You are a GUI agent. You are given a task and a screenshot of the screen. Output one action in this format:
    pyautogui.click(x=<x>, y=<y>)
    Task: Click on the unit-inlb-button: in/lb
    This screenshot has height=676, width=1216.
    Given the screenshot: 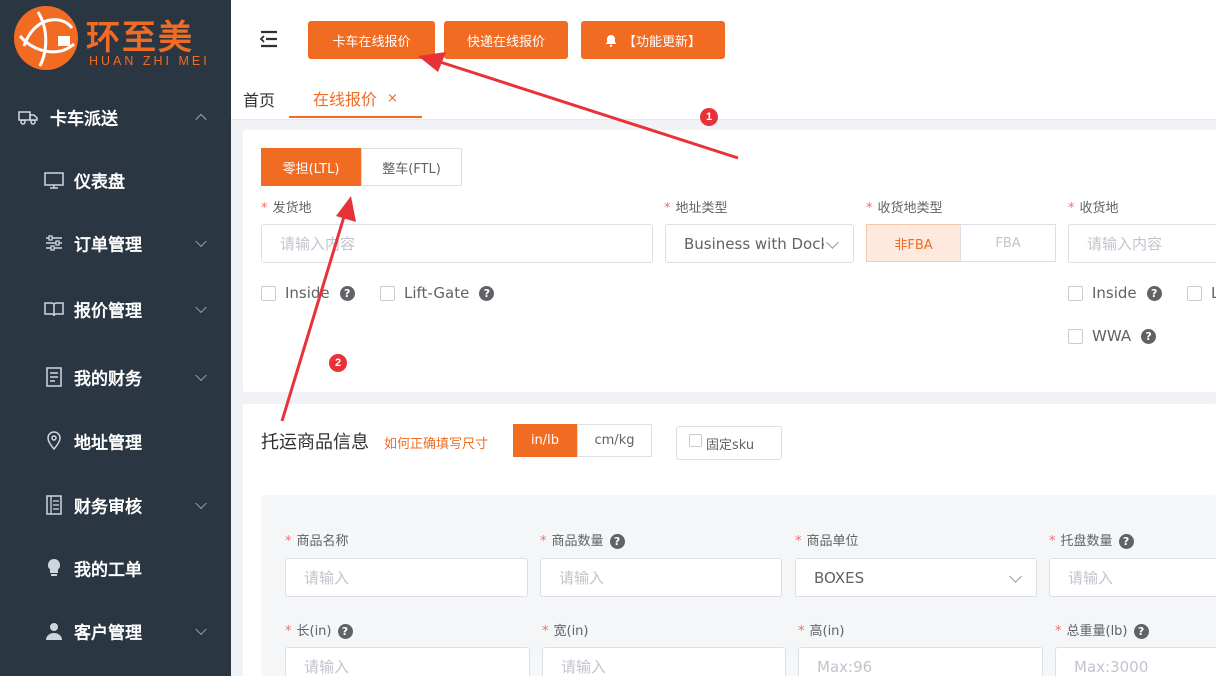 What is the action you would take?
    pyautogui.click(x=545, y=440)
    